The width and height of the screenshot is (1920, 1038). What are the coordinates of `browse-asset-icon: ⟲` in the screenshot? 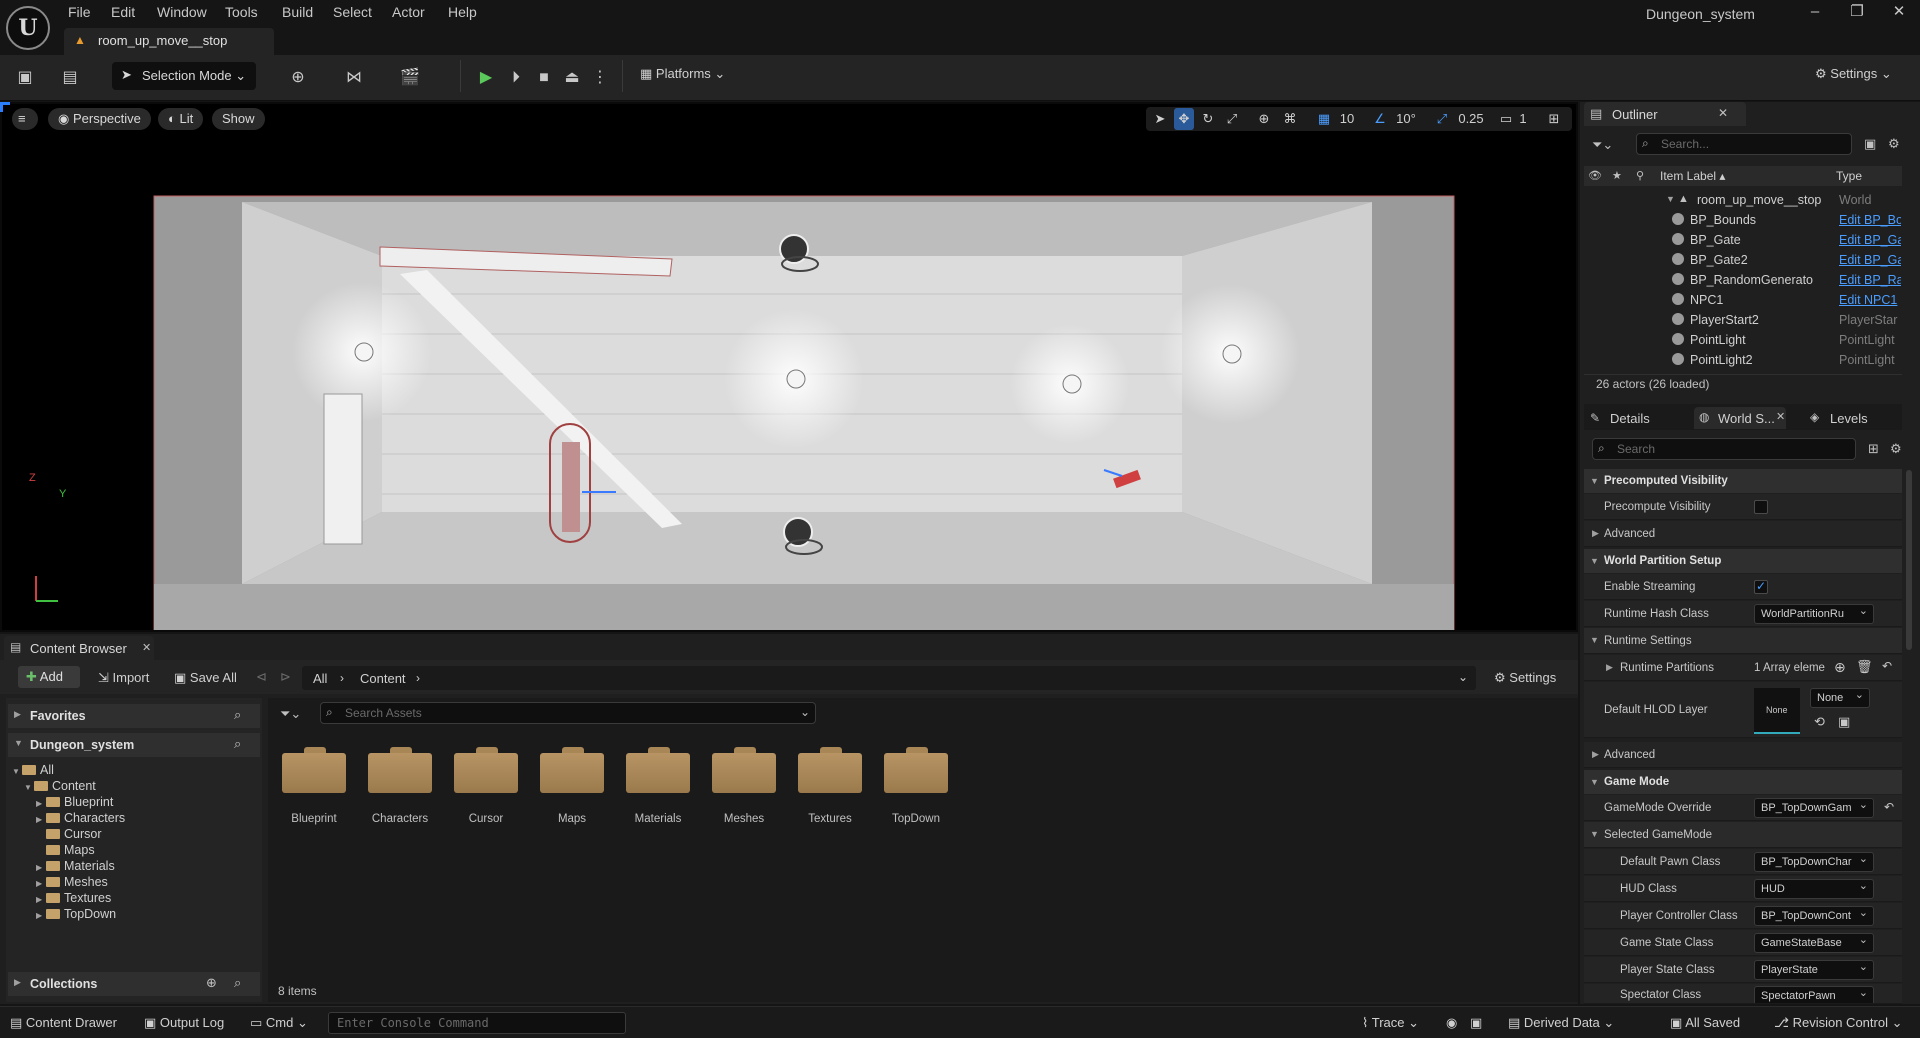 It's located at (1819, 722).